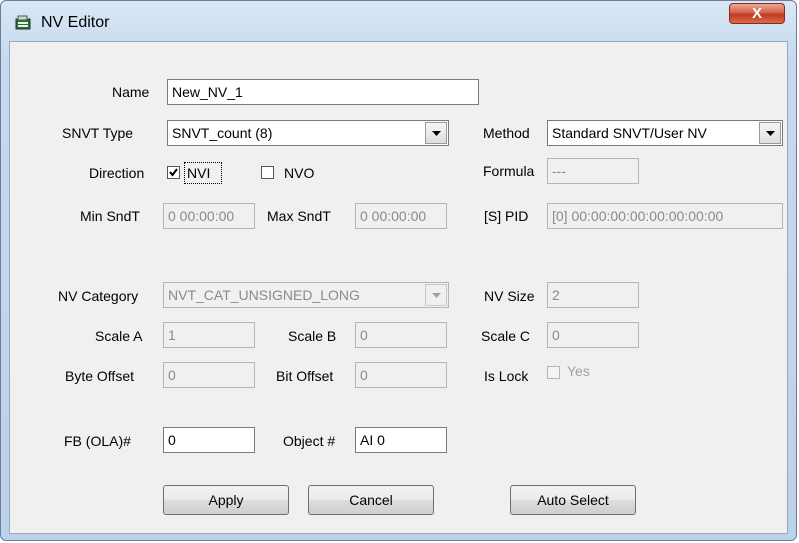  What do you see at coordinates (264, 295) in the screenshot?
I see `nv-category-value: NVT_CAT_UNSIGNED_LONG` at bounding box center [264, 295].